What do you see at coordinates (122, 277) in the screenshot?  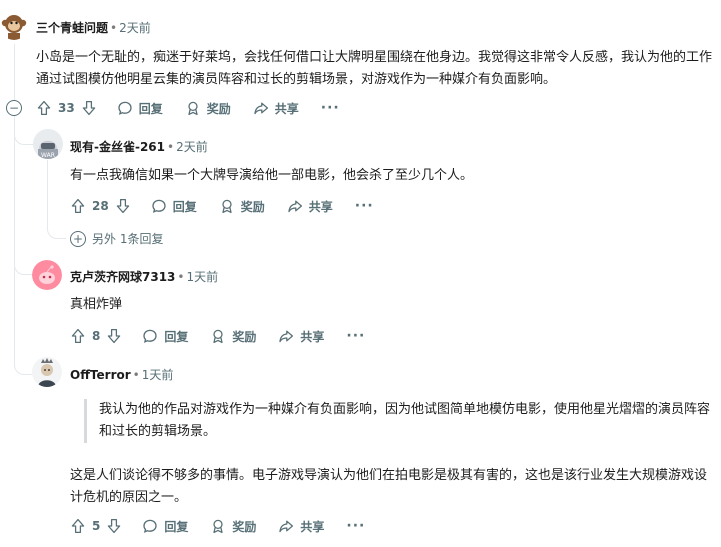 I see `author-name: 克卢茨齐网球7313` at bounding box center [122, 277].